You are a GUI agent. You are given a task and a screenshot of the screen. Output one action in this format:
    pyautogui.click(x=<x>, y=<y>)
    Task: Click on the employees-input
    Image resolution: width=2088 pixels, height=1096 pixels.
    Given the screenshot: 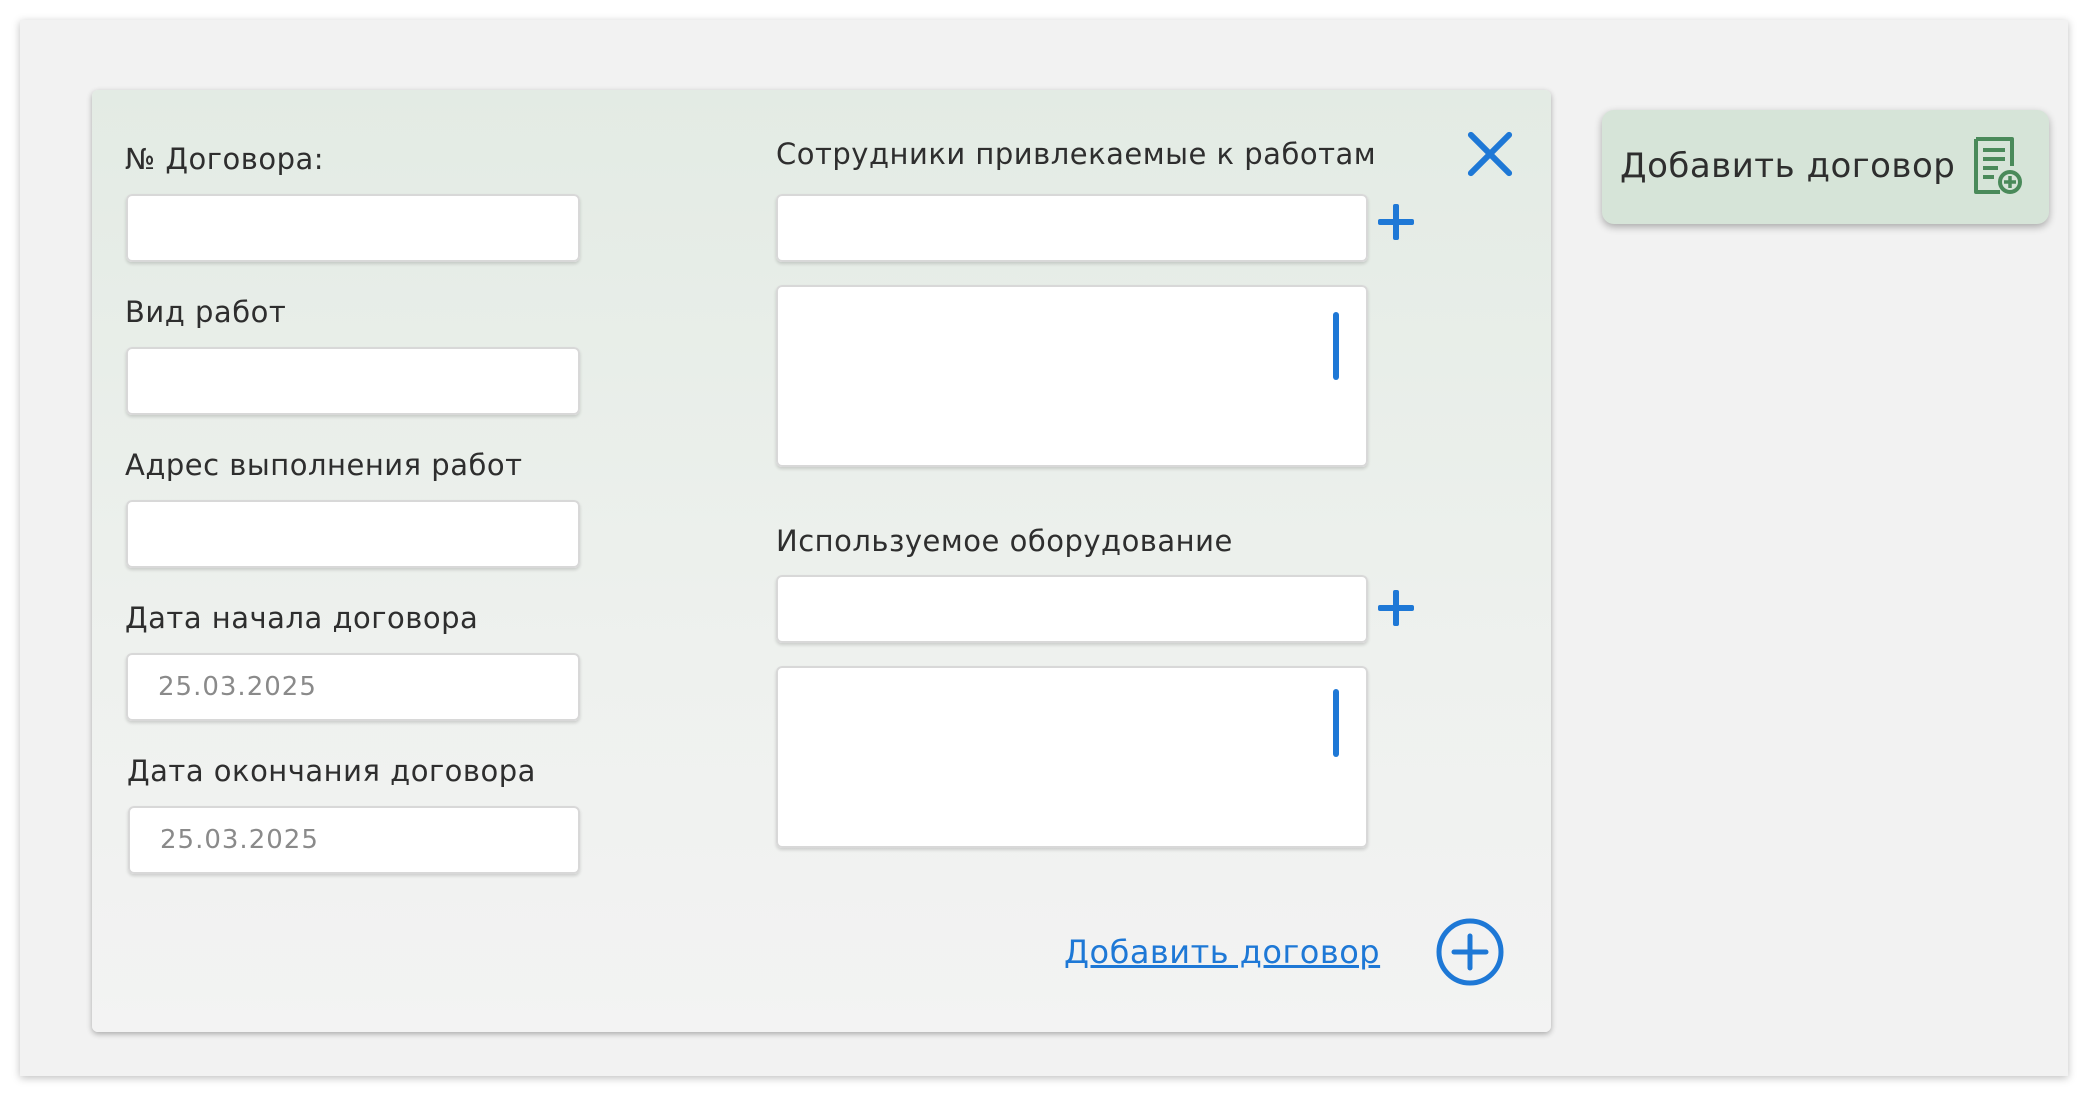 What is the action you would take?
    pyautogui.click(x=1072, y=228)
    